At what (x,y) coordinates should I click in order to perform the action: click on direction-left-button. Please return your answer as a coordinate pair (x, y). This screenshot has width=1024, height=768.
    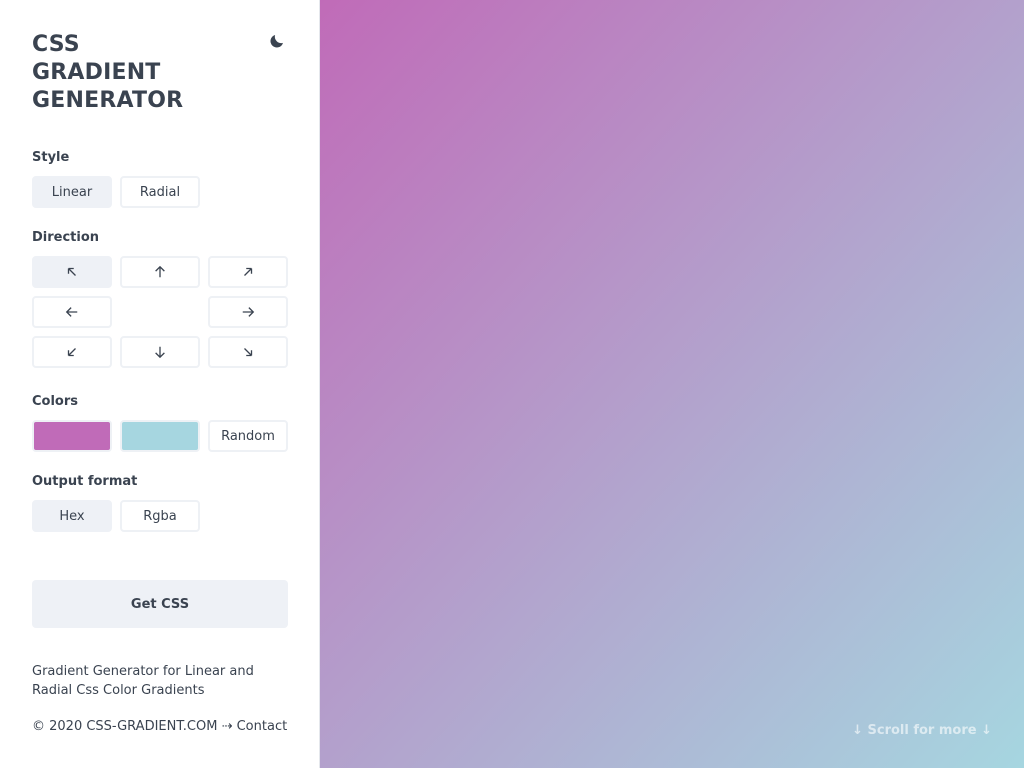
    Looking at the image, I should click on (72, 312).